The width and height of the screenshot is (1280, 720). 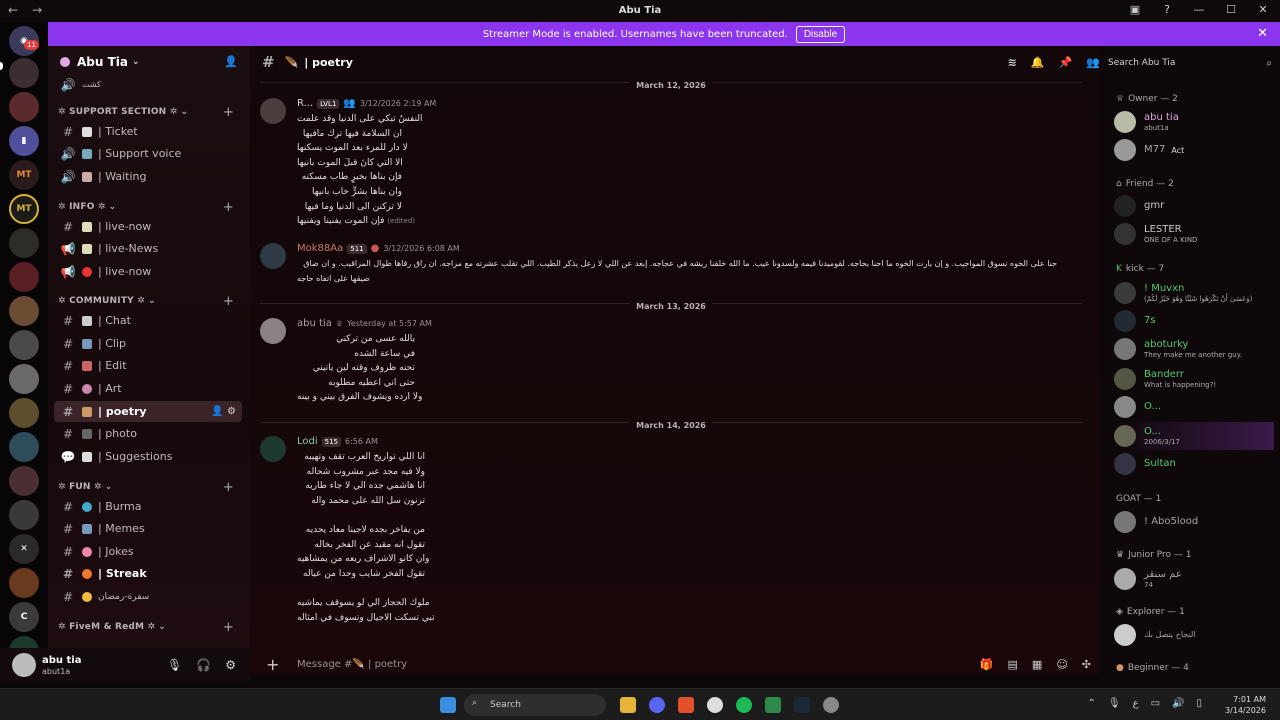 What do you see at coordinates (1086, 664) in the screenshot?
I see `apps-icon: ✣` at bounding box center [1086, 664].